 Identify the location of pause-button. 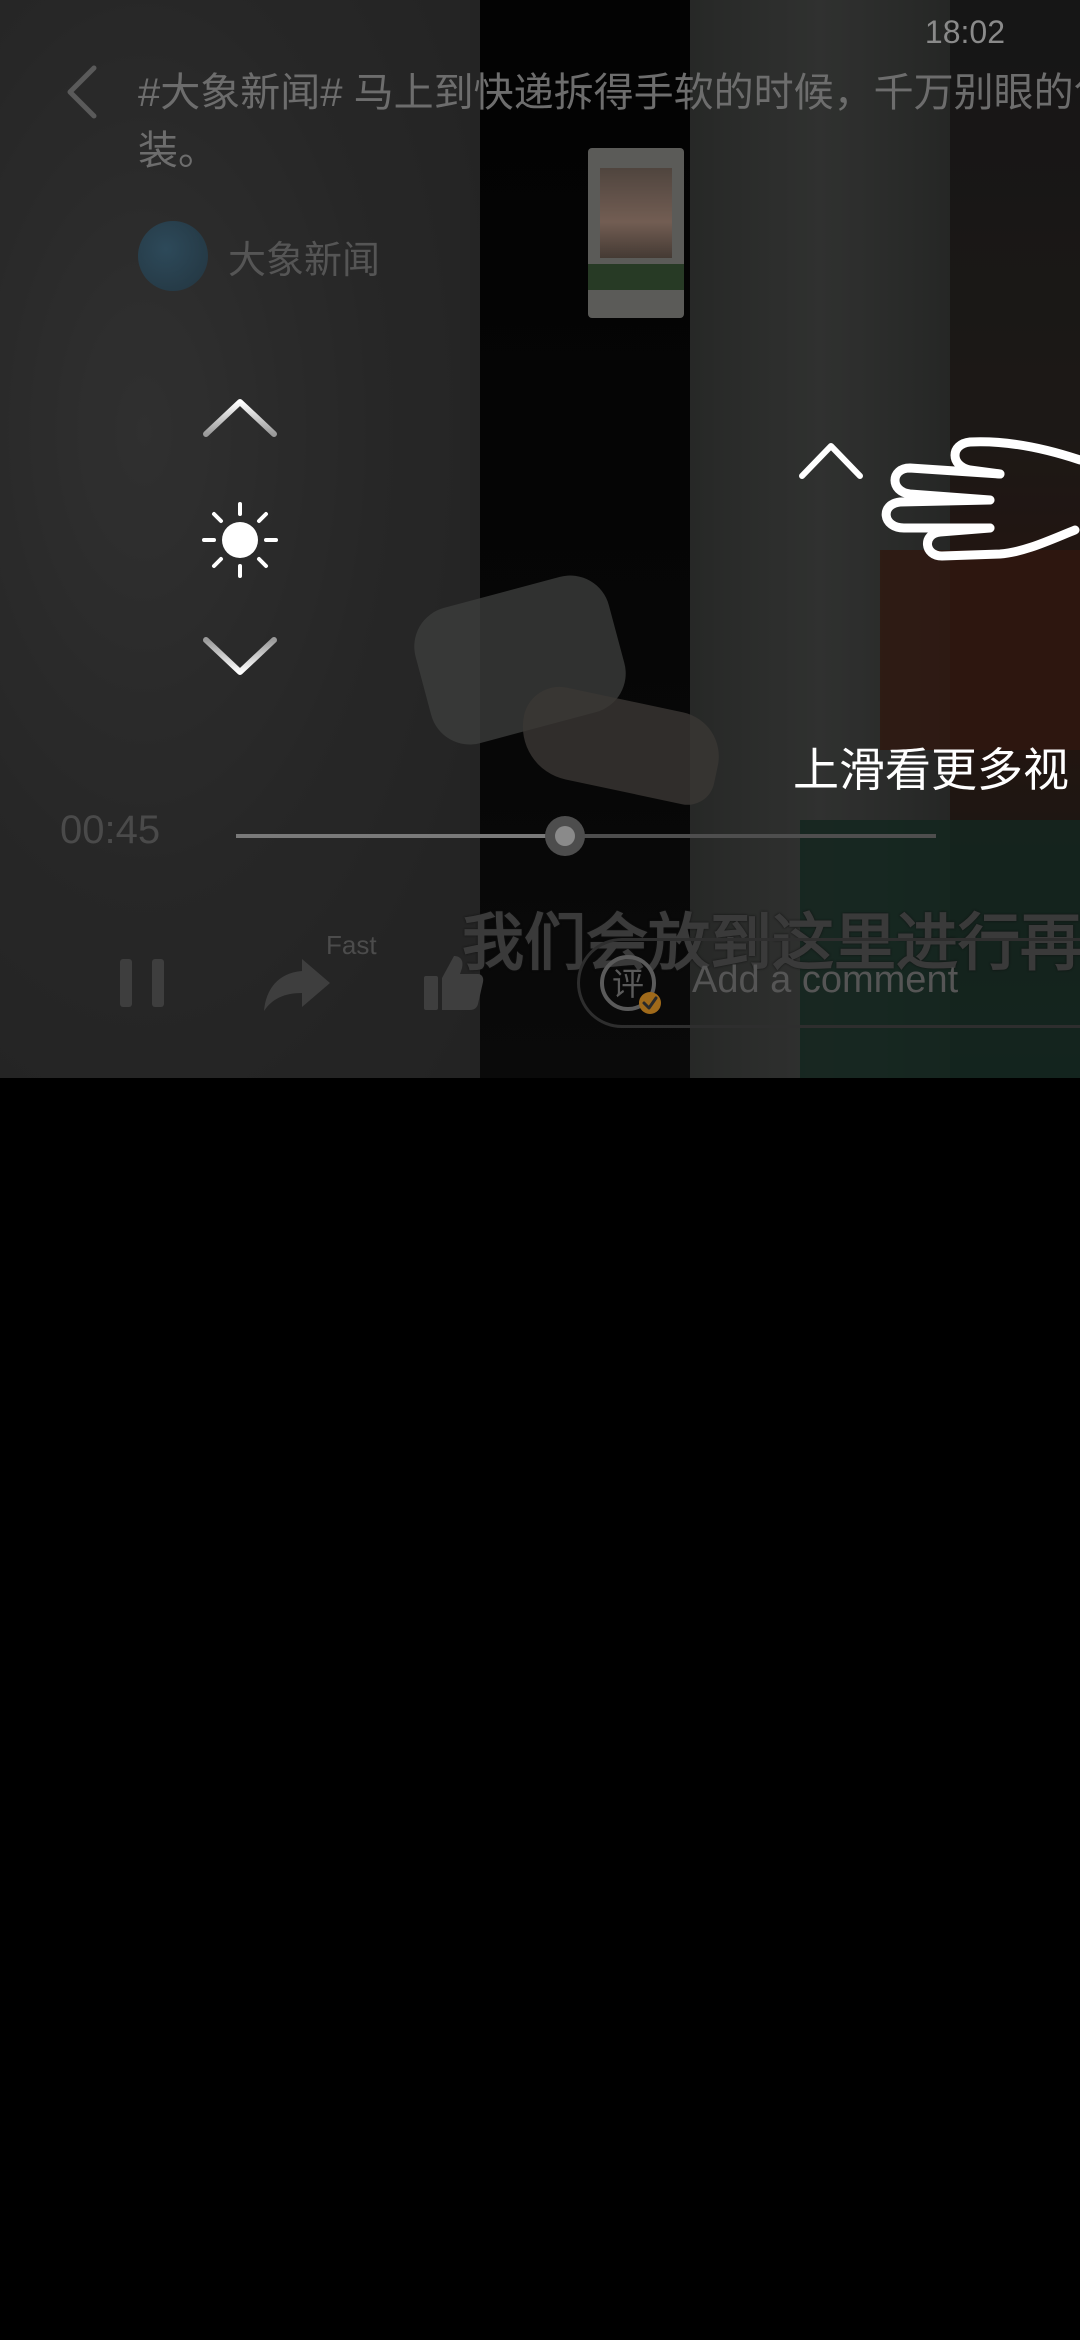
(142, 983).